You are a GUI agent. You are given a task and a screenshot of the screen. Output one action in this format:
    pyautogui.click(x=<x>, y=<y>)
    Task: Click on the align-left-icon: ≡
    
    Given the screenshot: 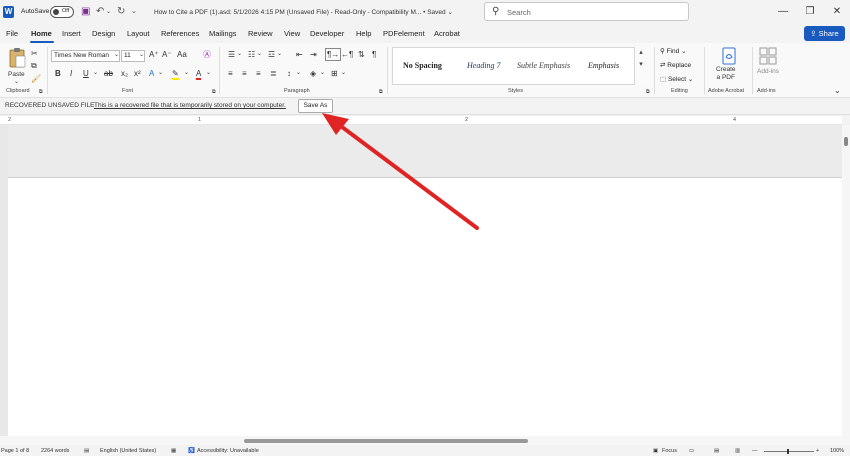 What is the action you would take?
    pyautogui.click(x=230, y=73)
    